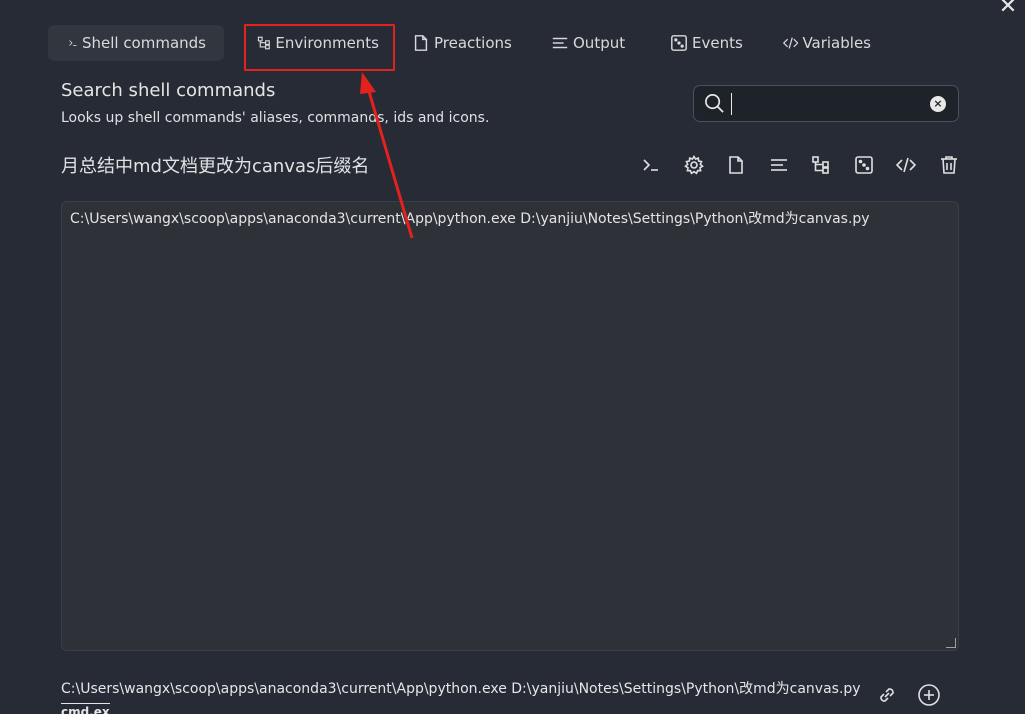  I want to click on text-caret, so click(731, 103).